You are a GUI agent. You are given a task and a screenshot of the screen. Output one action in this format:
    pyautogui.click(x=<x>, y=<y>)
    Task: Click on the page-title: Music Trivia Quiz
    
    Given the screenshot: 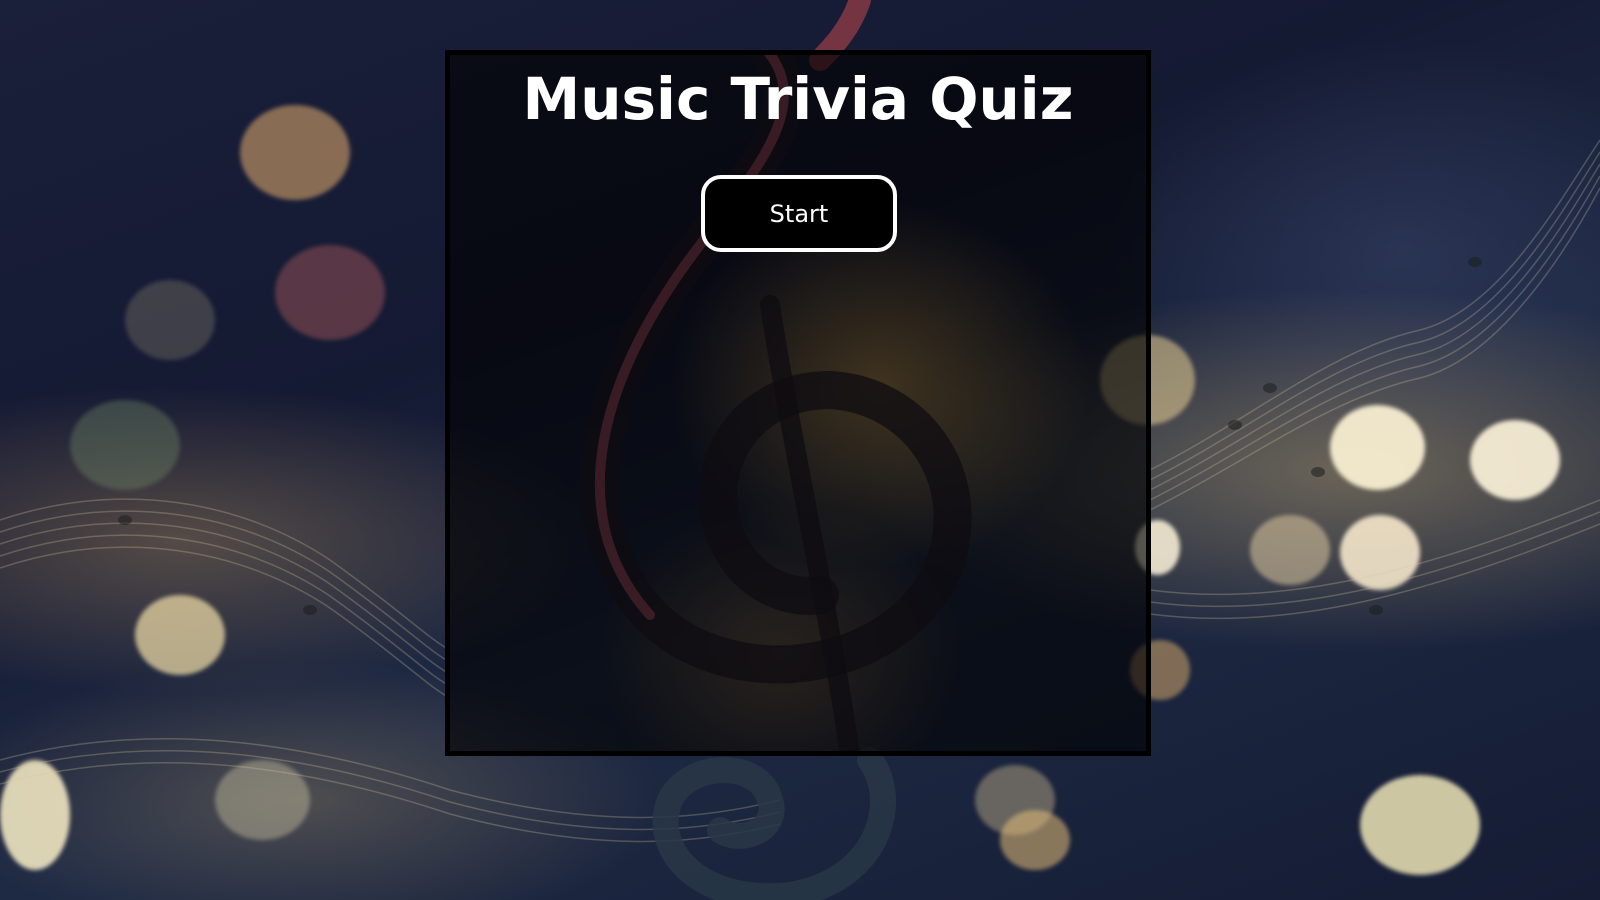 What is the action you would take?
    pyautogui.click(x=798, y=99)
    